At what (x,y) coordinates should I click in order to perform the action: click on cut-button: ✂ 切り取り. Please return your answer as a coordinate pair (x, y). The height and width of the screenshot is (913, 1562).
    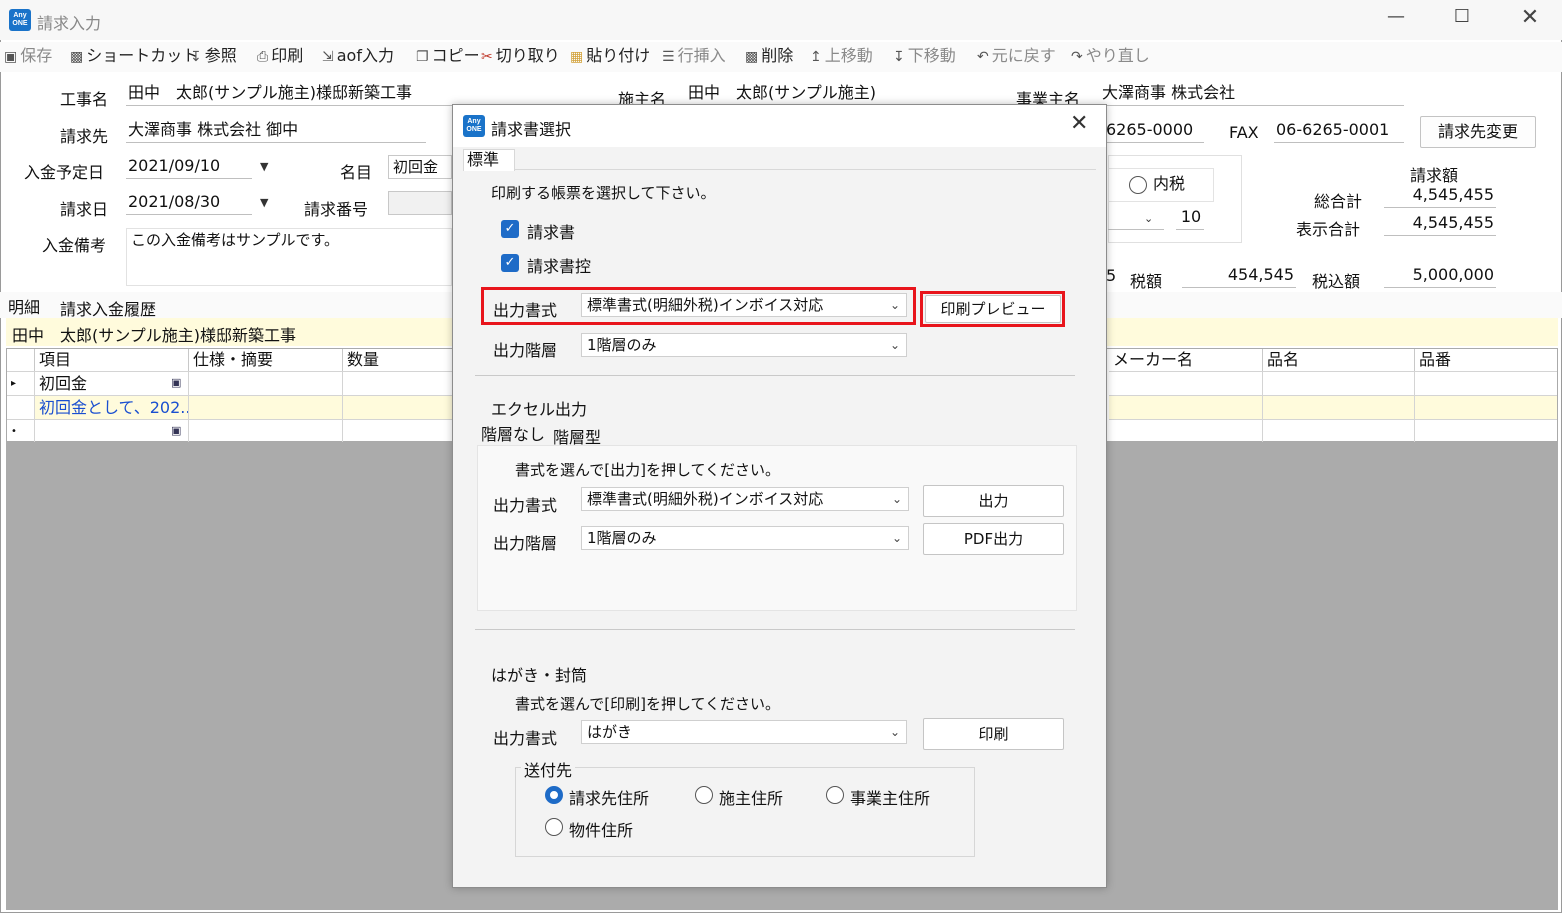
    Looking at the image, I should click on (520, 56).